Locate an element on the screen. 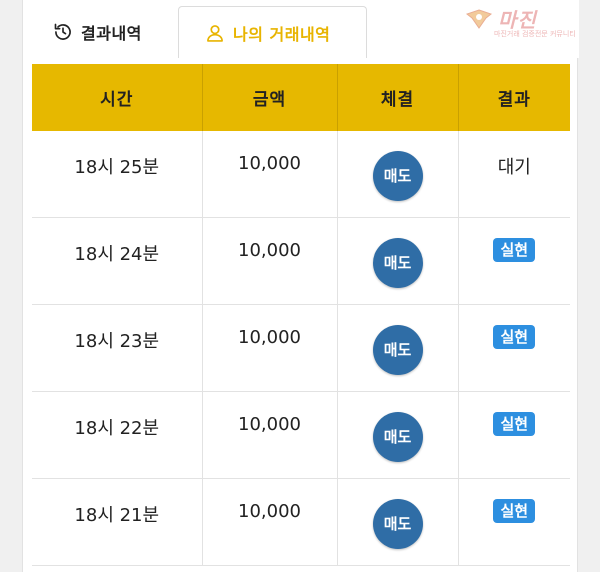  column-header-result: 결과 is located at coordinates (514, 97).